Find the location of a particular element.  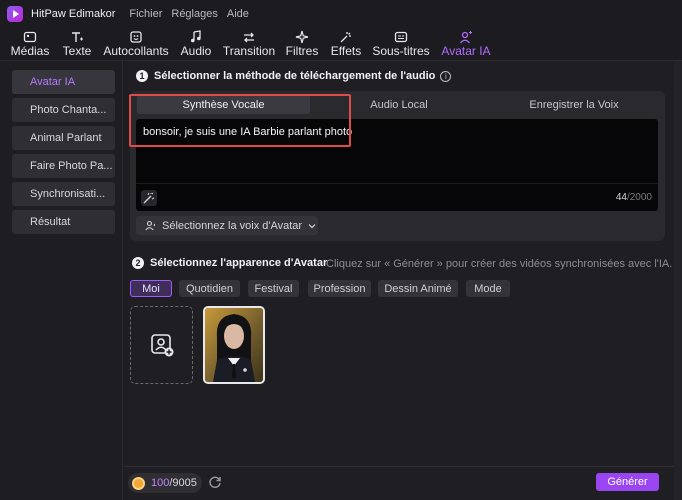

toolbar-sous-titres-label: Sous-titres is located at coordinates (401, 51).